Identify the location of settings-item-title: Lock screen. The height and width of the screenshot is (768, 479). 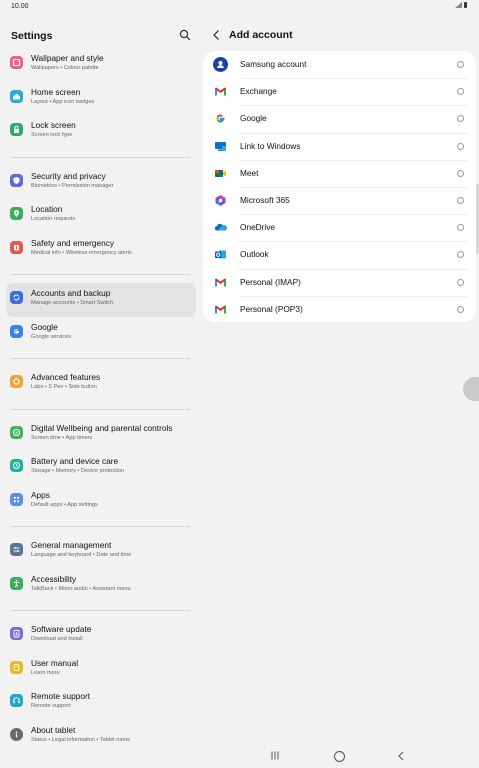
(53, 125).